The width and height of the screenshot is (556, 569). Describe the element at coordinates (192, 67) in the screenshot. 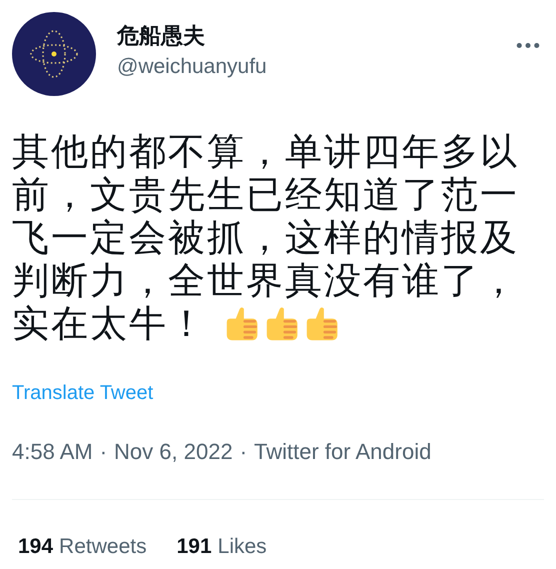

I see `author-handle: @weichuanyufu` at that location.